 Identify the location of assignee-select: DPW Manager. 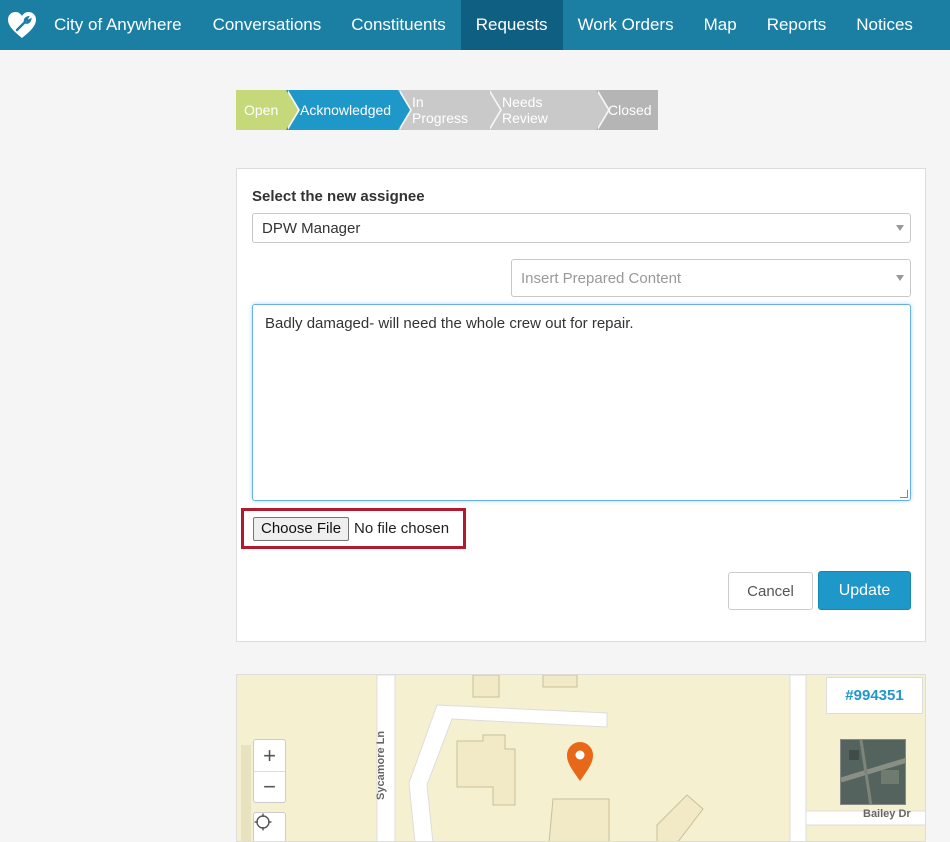
(581, 228).